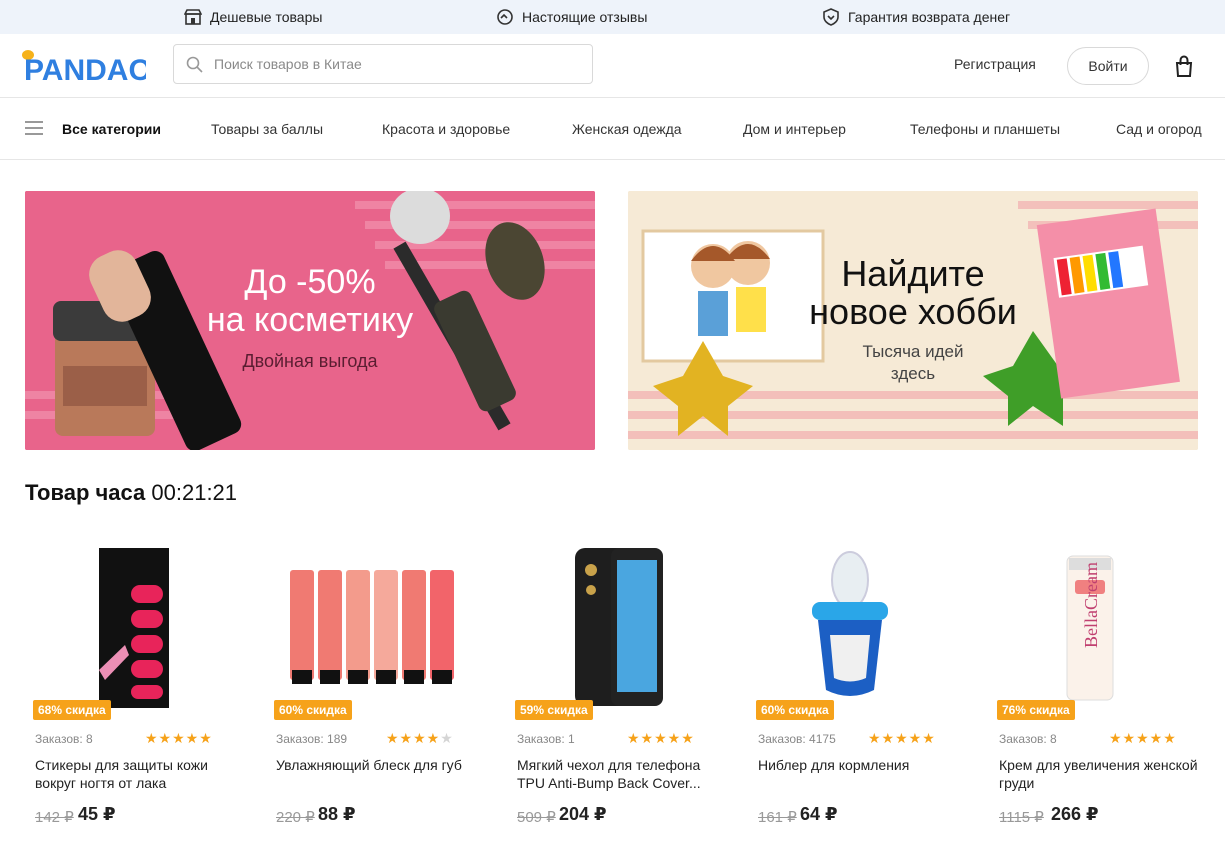  I want to click on discount-badge: 76% скидка, so click(1036, 710).